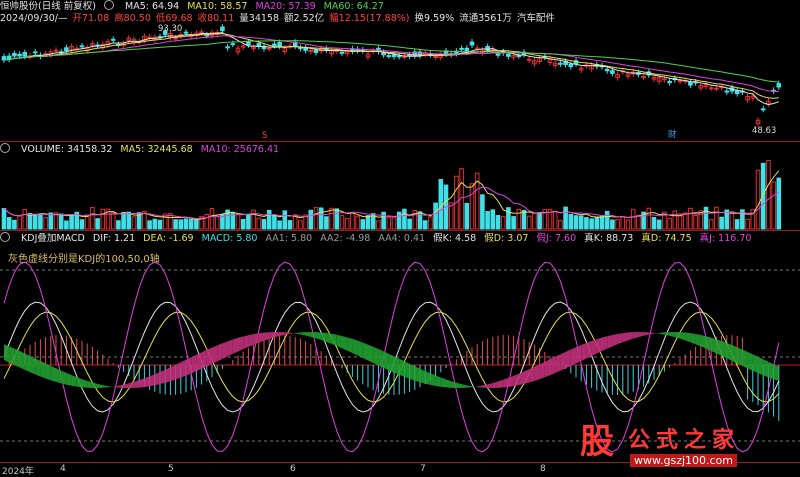 The height and width of the screenshot is (477, 800). I want to click on ma-line, so click(391, 61).